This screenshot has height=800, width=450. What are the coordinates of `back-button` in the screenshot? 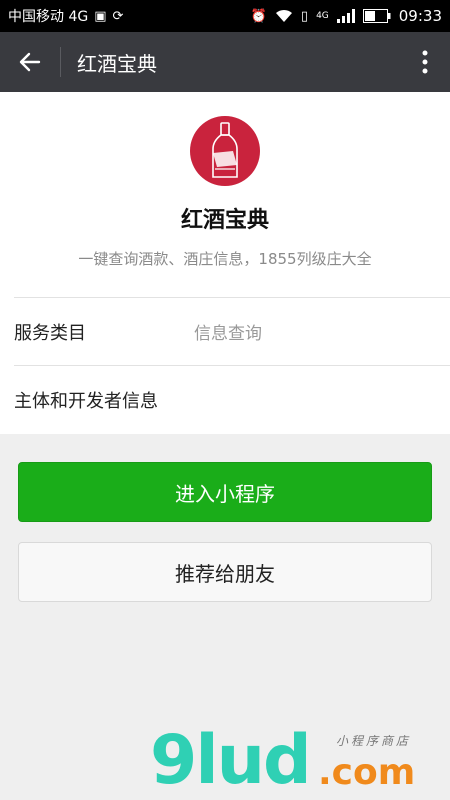 It's located at (30, 62).